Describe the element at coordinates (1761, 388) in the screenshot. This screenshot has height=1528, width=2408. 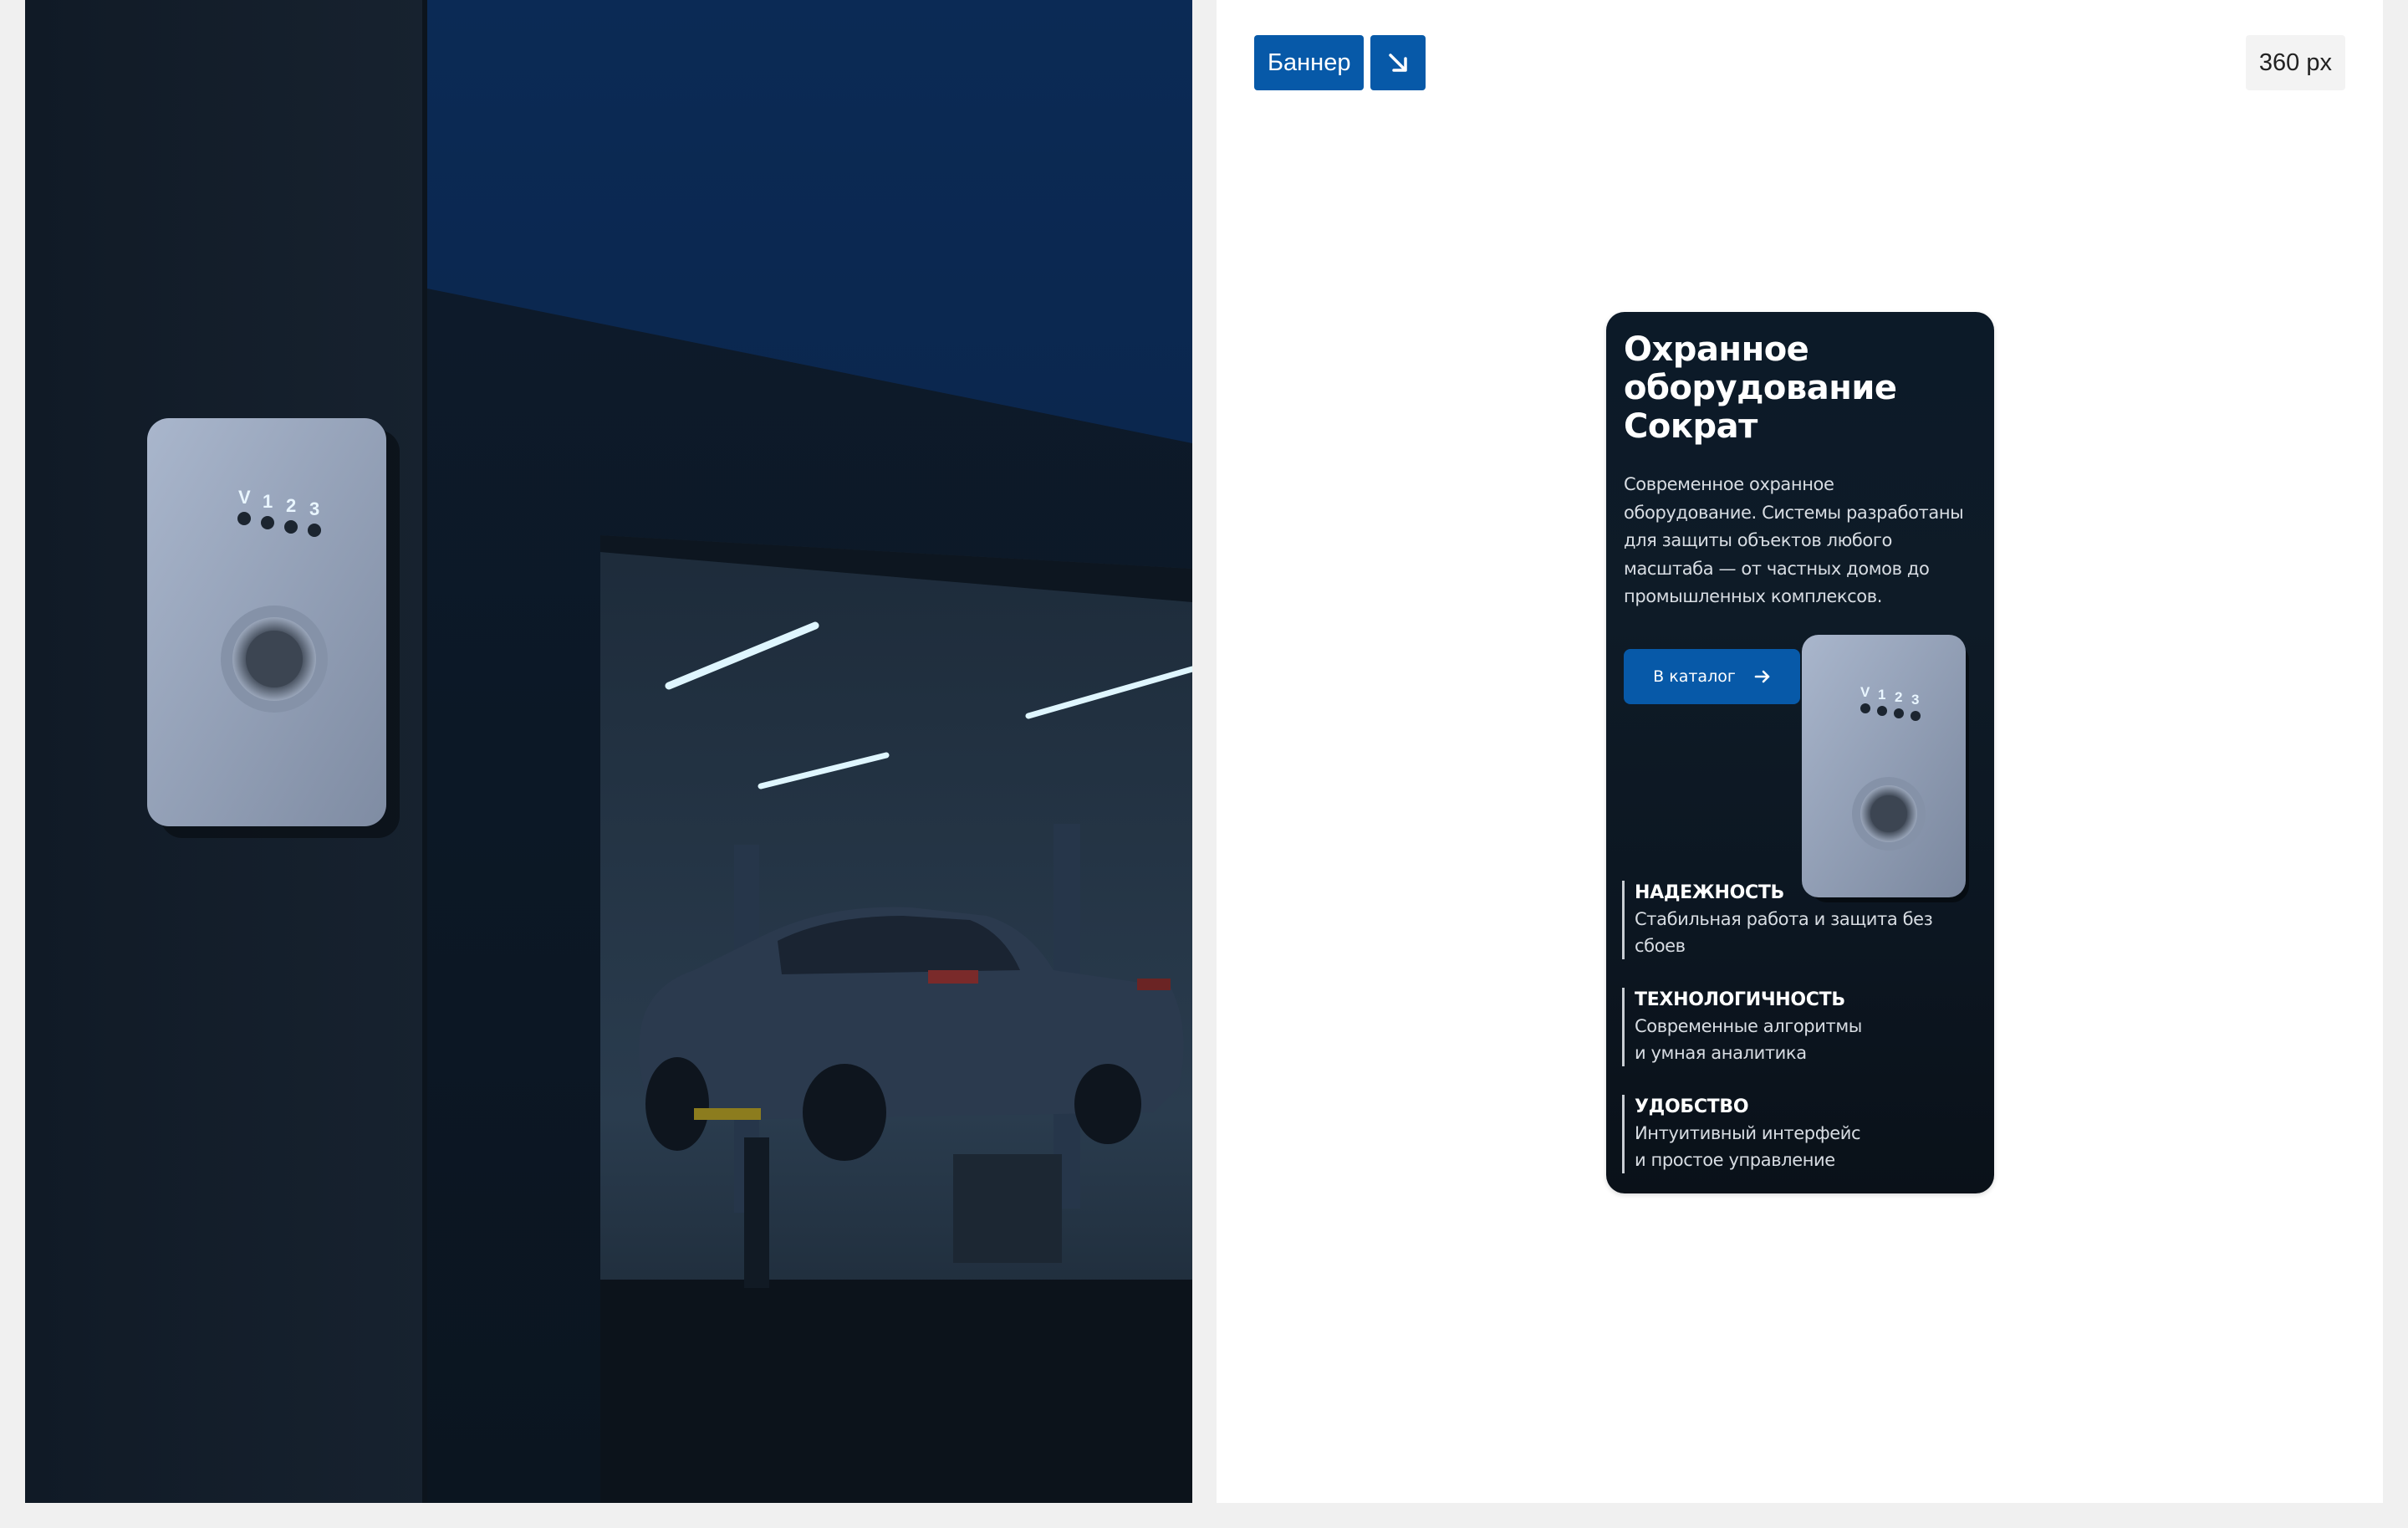
I see `banner-title-line: оборудование` at that location.